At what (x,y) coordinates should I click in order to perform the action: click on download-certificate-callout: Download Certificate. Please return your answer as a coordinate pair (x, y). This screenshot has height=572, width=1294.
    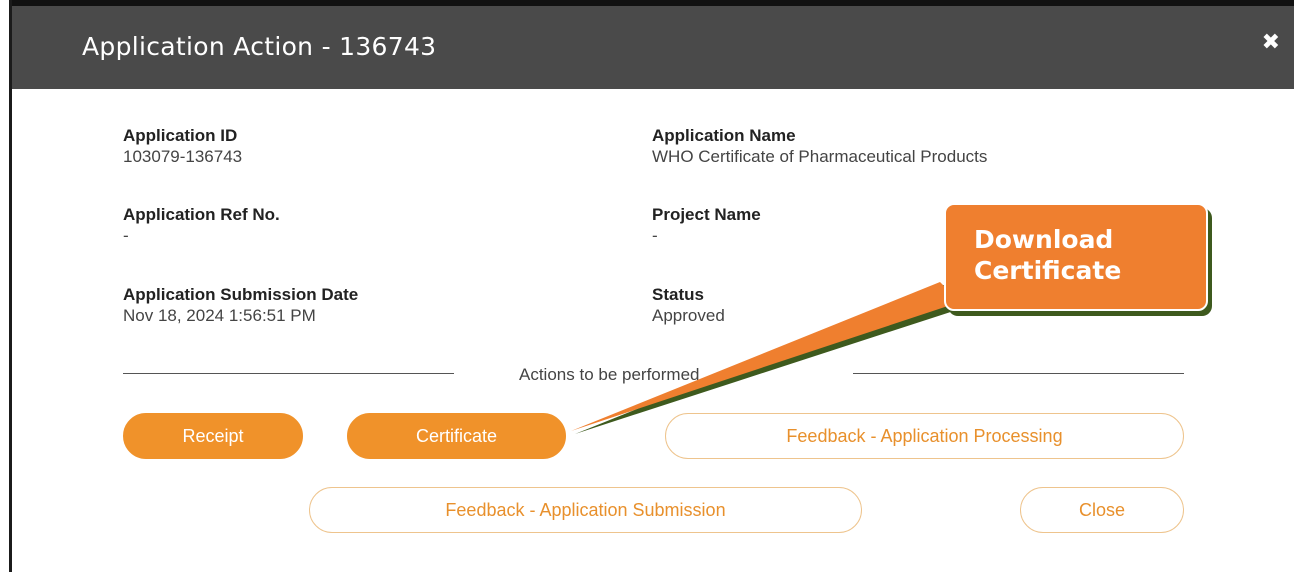
    Looking at the image, I should click on (1076, 257).